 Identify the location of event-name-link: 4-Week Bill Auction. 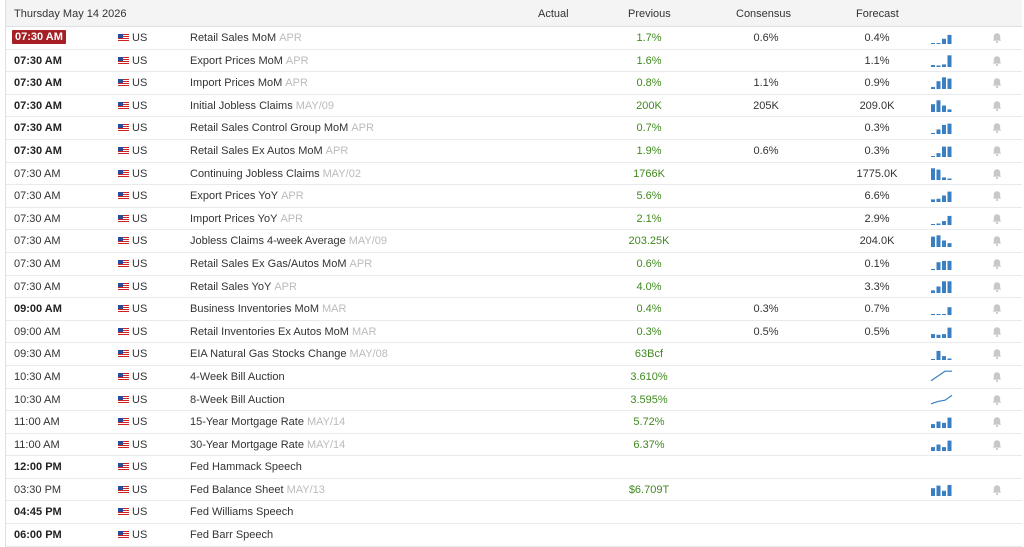
(239, 377).